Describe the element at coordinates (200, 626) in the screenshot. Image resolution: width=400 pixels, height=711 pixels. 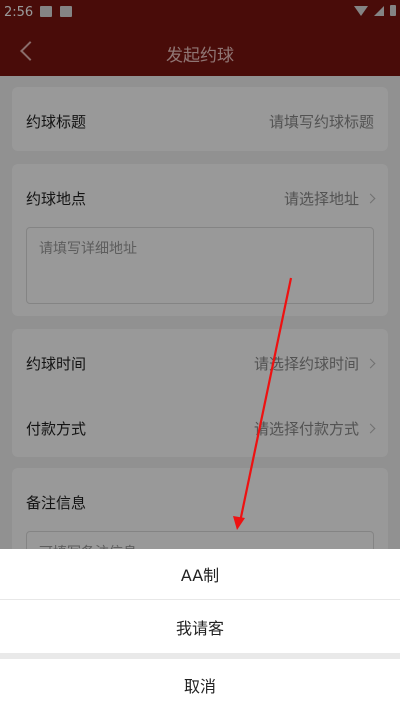
I see `option-treat: 我请客` at that location.